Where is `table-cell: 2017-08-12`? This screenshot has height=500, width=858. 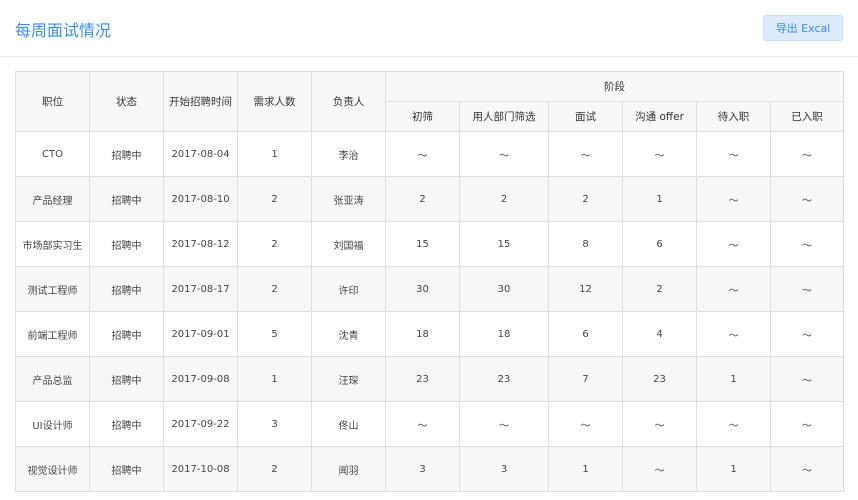 table-cell: 2017-08-12 is located at coordinates (200, 244).